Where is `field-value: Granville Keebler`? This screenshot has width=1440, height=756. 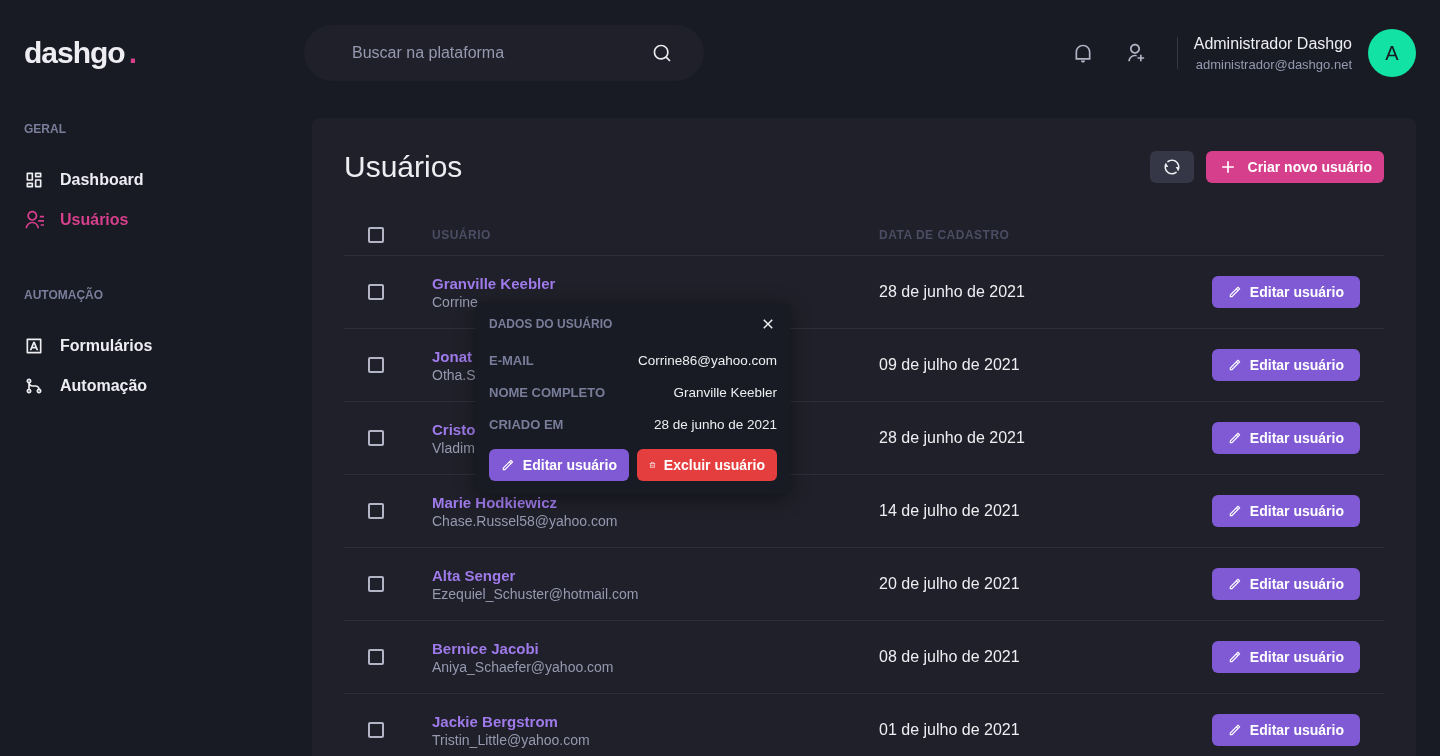 field-value: Granville Keebler is located at coordinates (725, 392).